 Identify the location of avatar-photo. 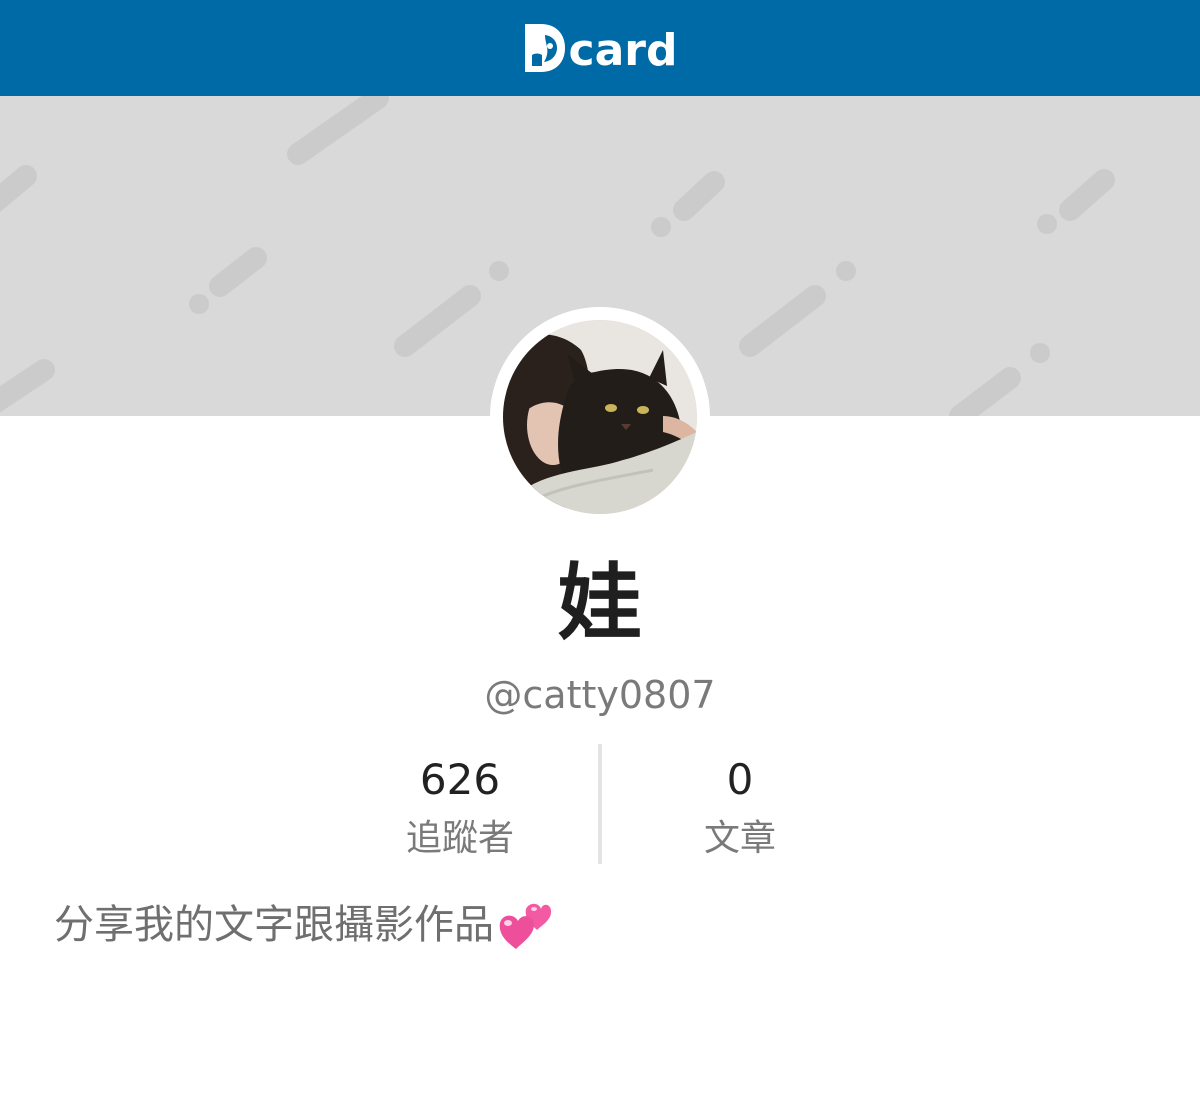
(600, 417).